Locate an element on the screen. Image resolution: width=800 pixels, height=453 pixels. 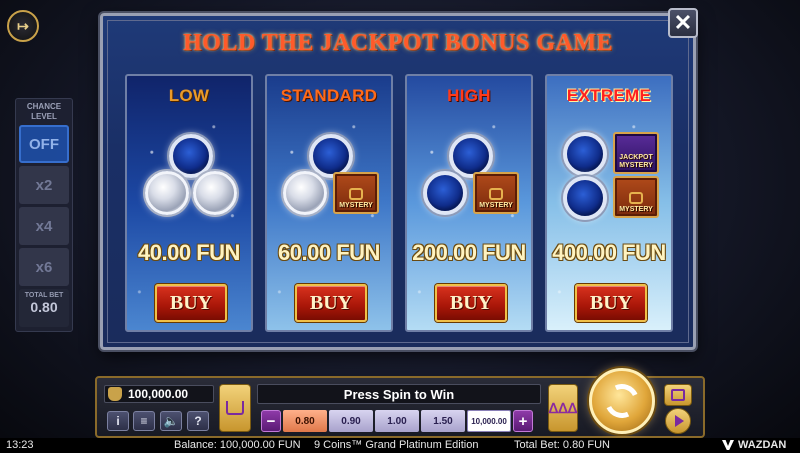
status-balance: Balance: 100,000.00 FUN is located at coordinates (237, 445).